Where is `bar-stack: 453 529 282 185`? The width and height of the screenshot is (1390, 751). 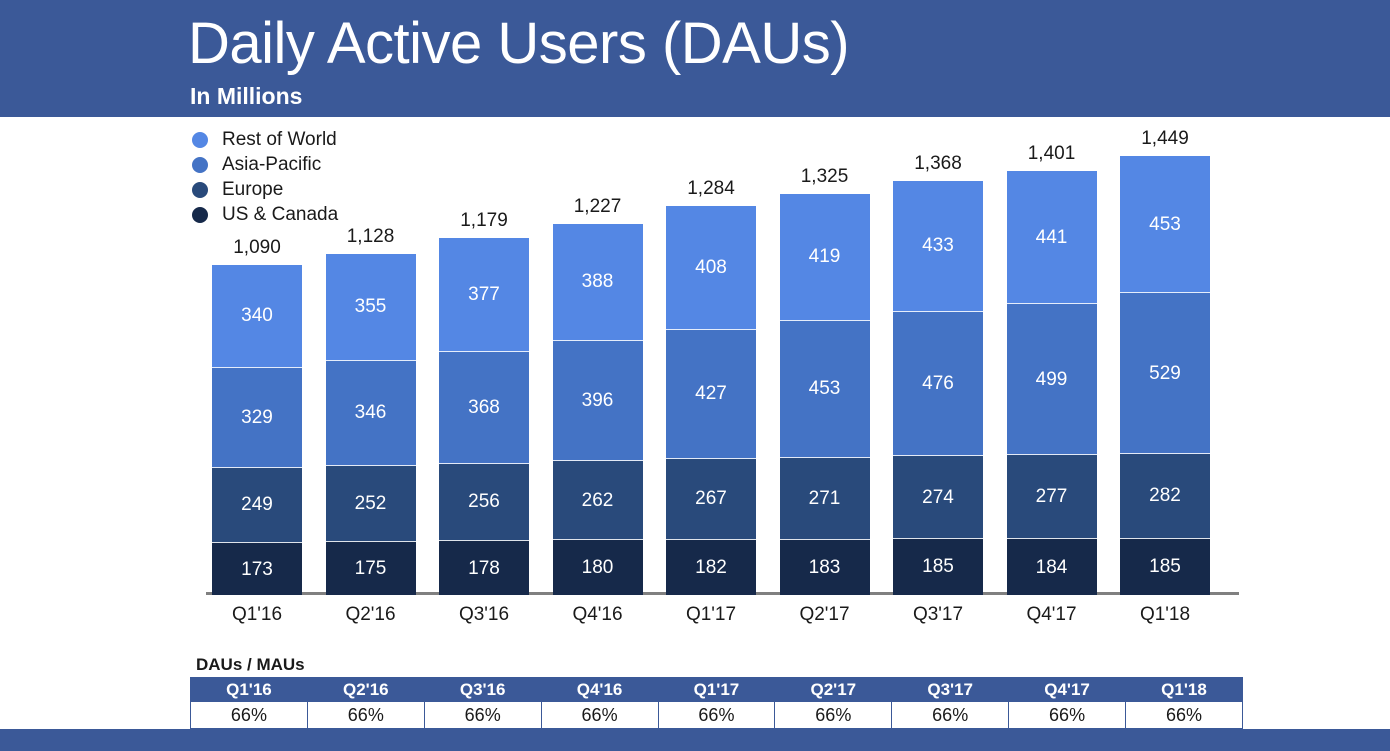
bar-stack: 453 529 282 185 is located at coordinates (1165, 375).